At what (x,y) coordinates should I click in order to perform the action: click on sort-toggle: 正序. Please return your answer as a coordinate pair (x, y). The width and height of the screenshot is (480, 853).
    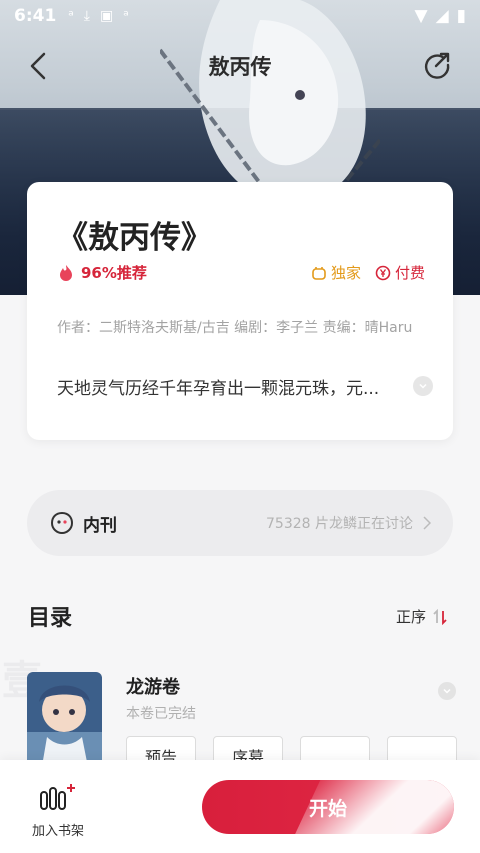
    Looking at the image, I should click on (422, 616).